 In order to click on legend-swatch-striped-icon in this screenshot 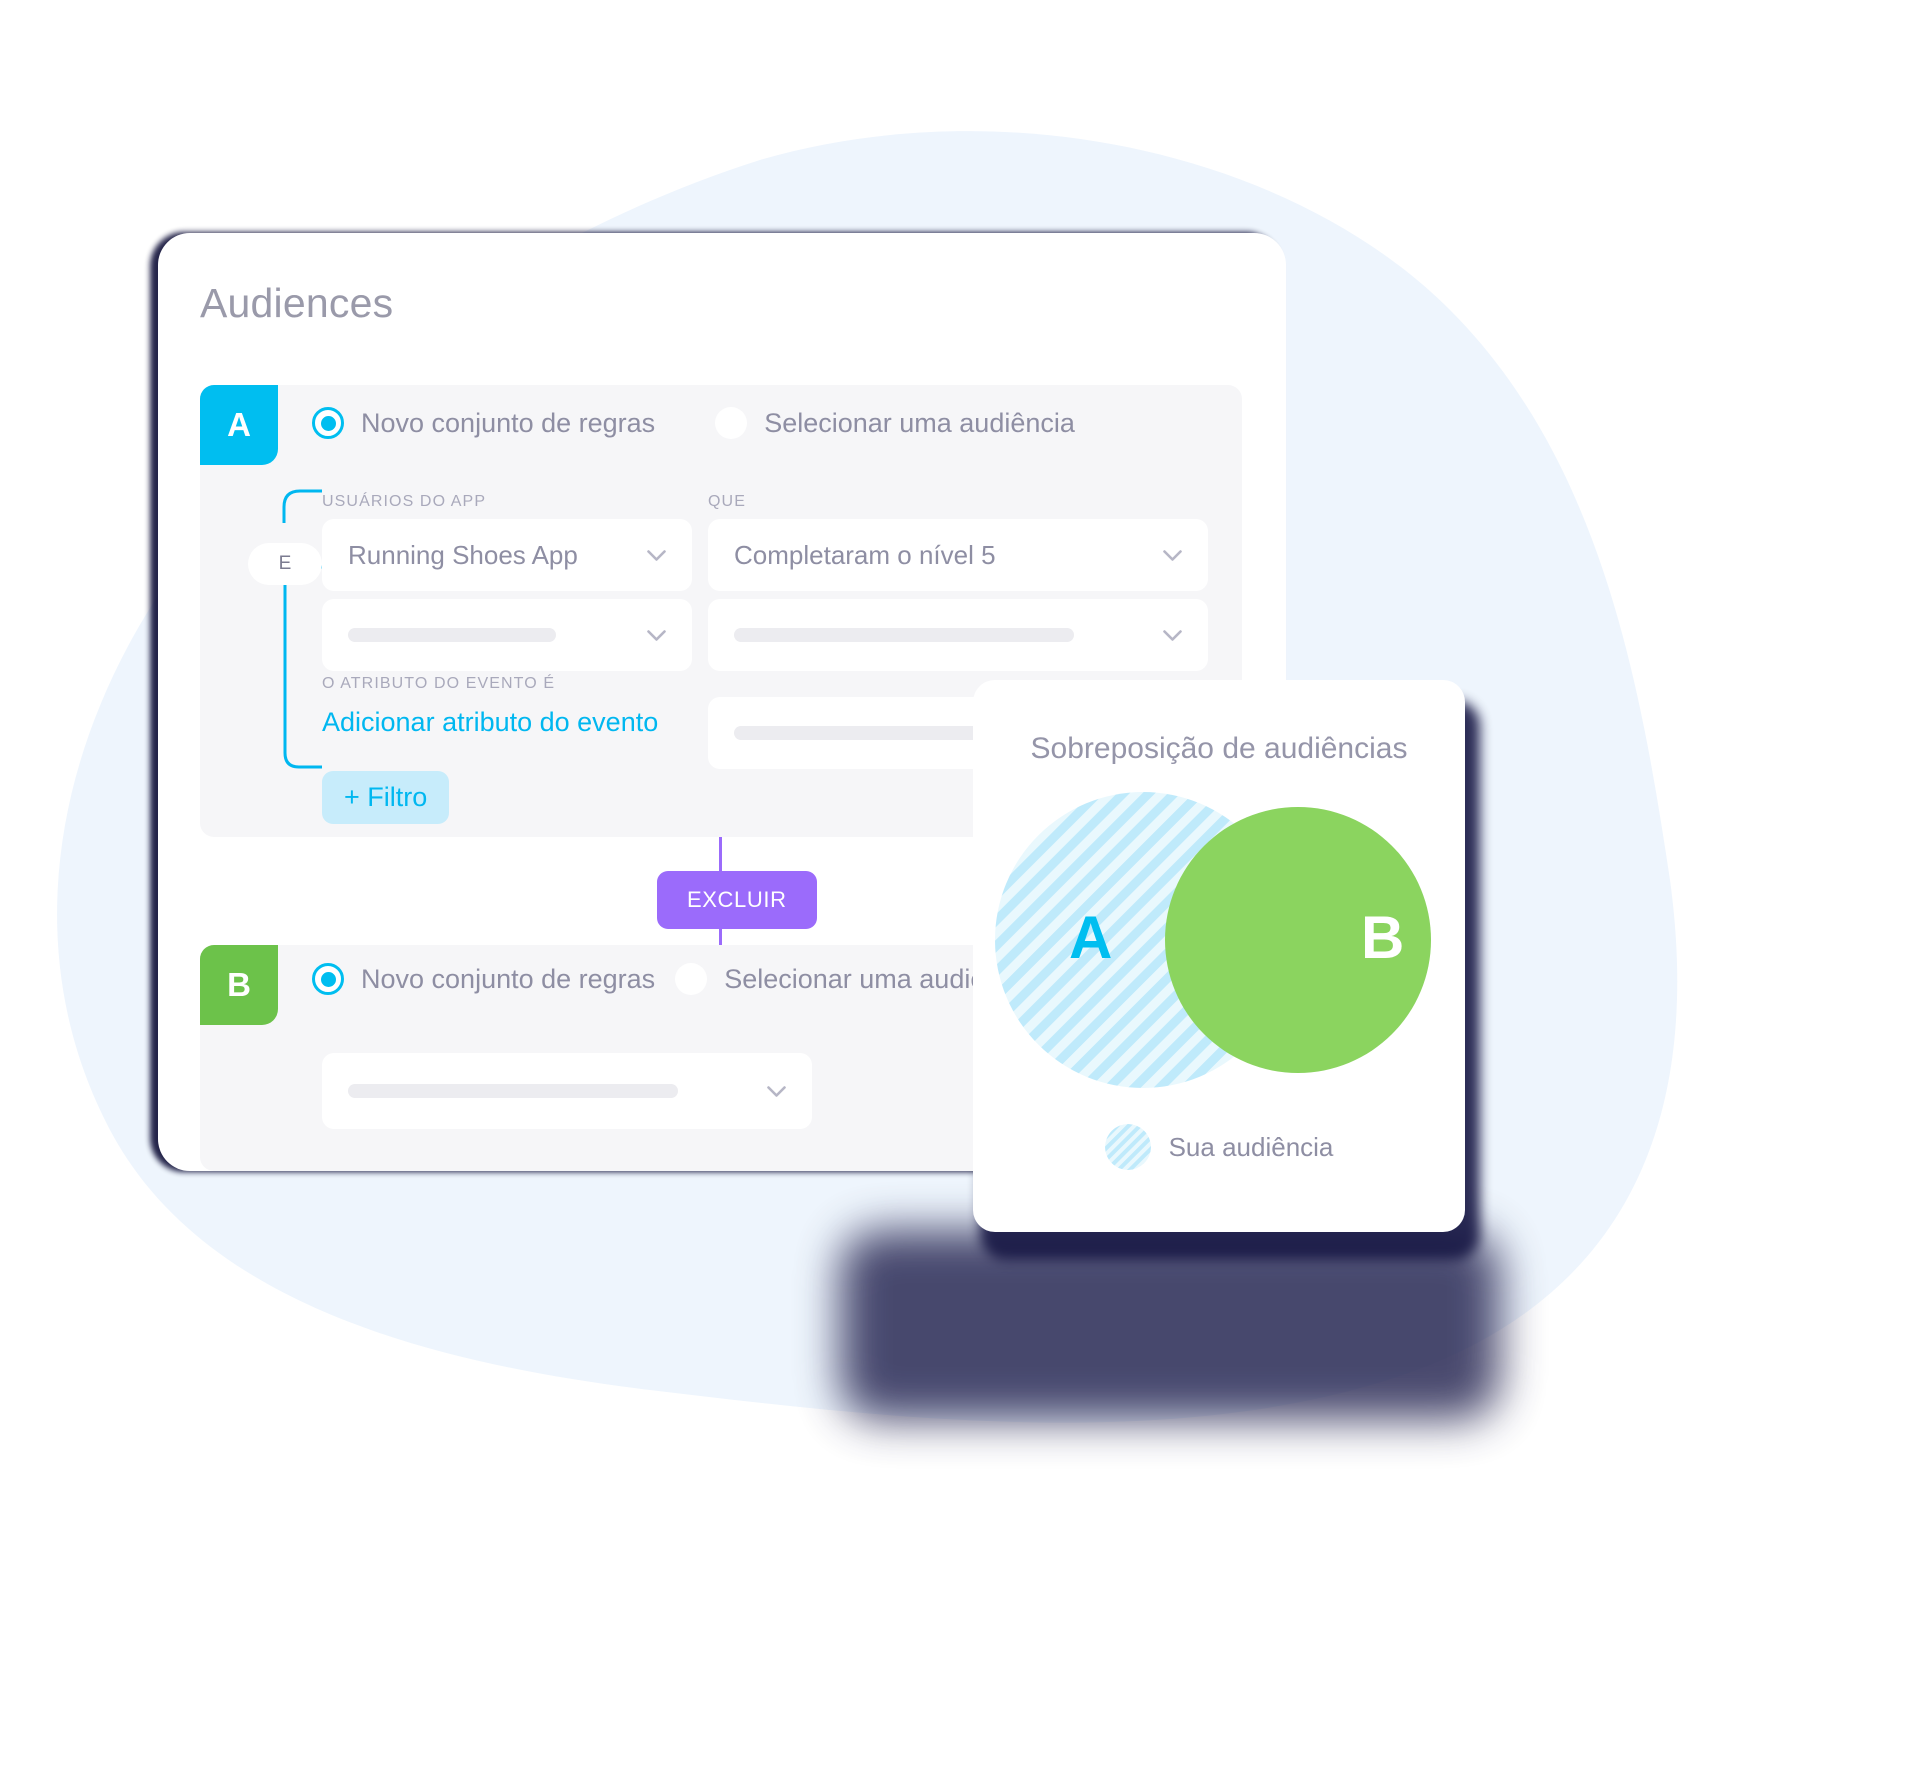, I will do `click(1127, 1147)`.